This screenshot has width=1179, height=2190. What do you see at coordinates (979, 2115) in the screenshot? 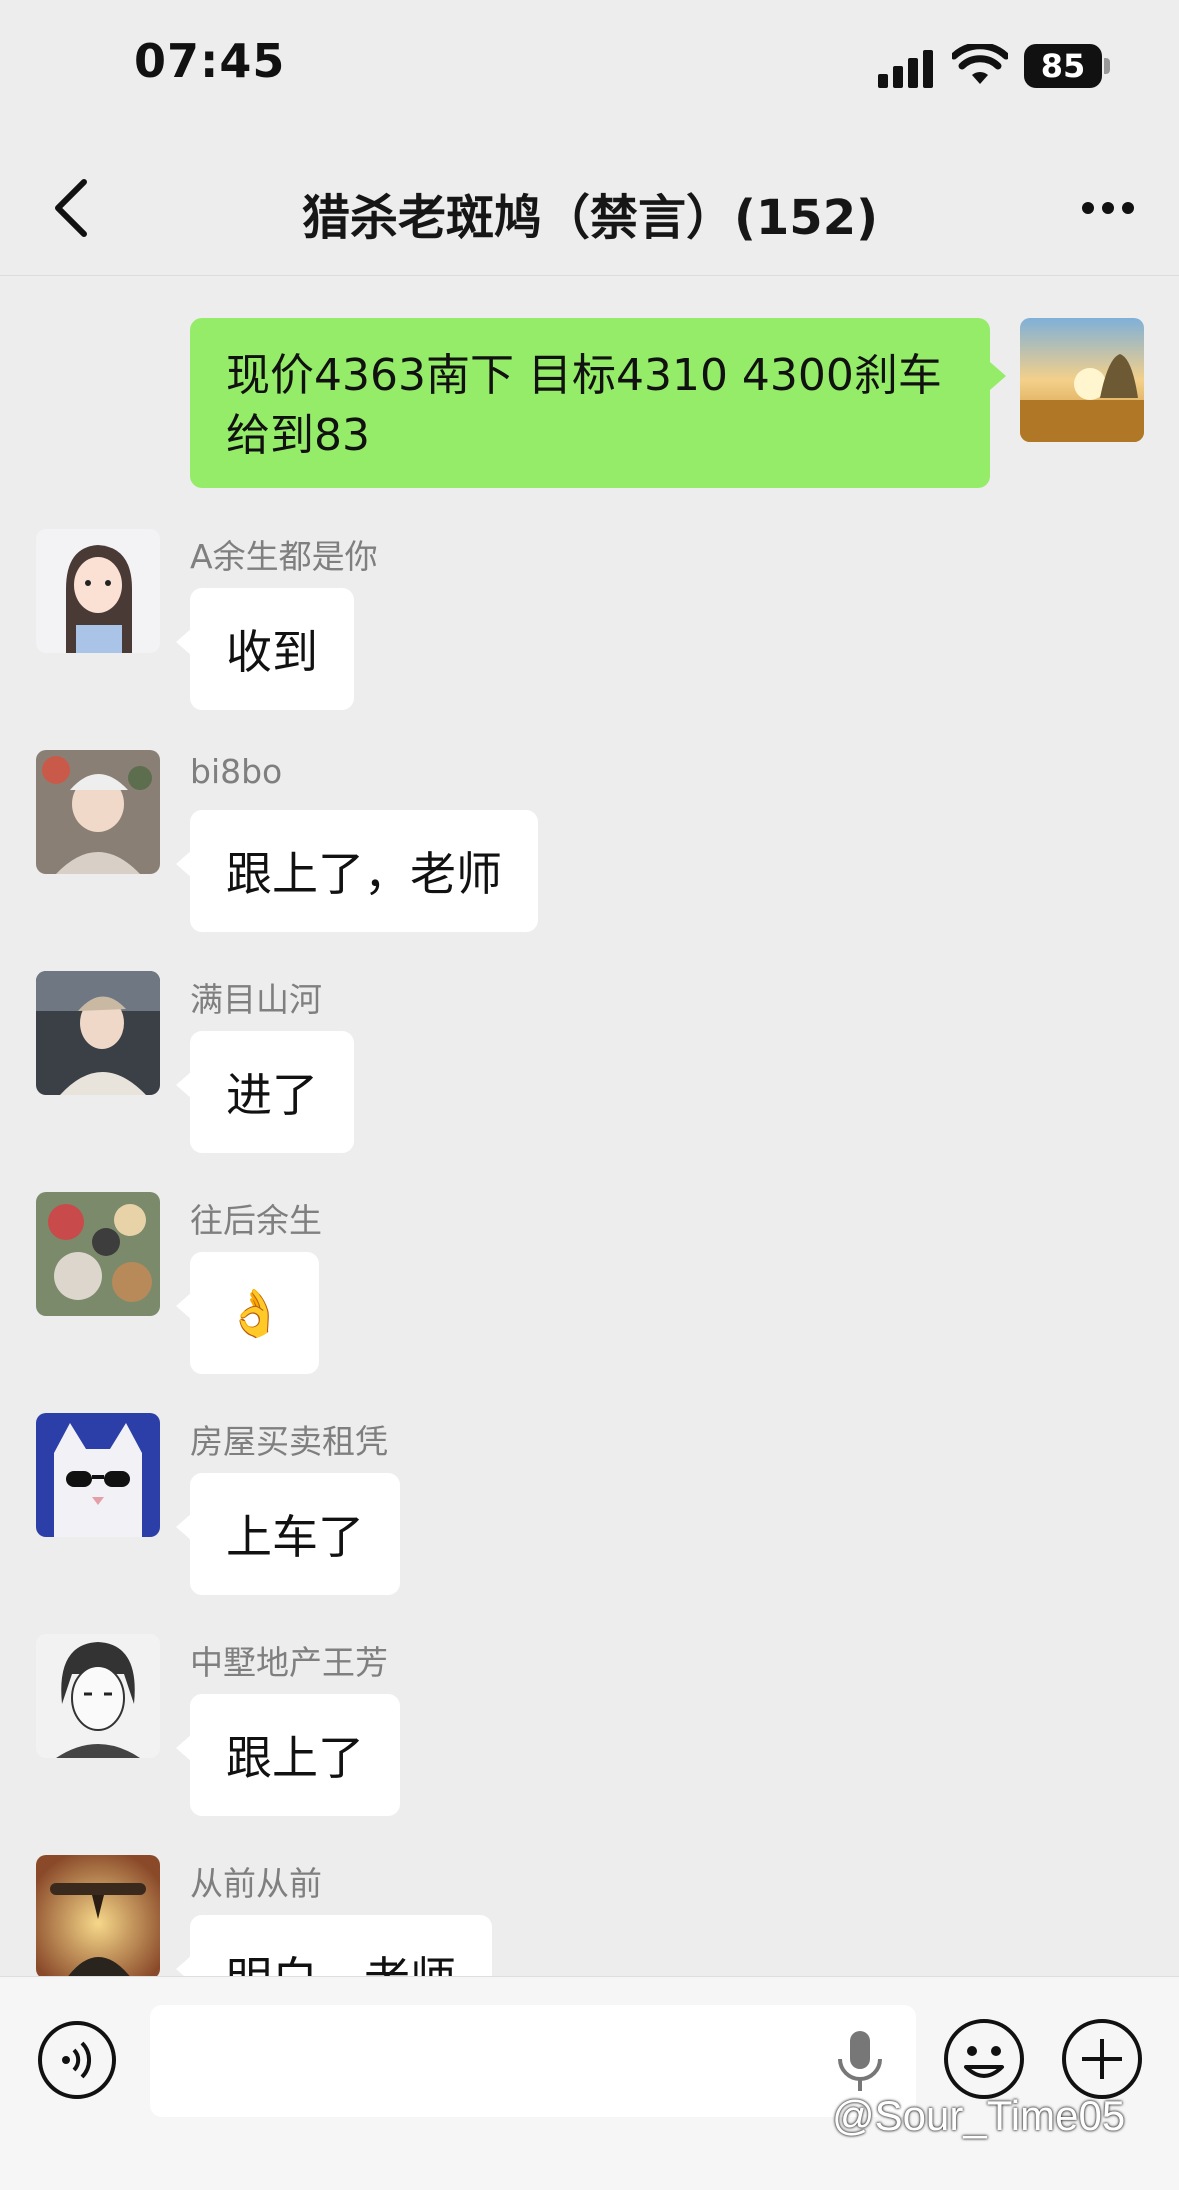
I see `watermark: @Sour_Time05` at bounding box center [979, 2115].